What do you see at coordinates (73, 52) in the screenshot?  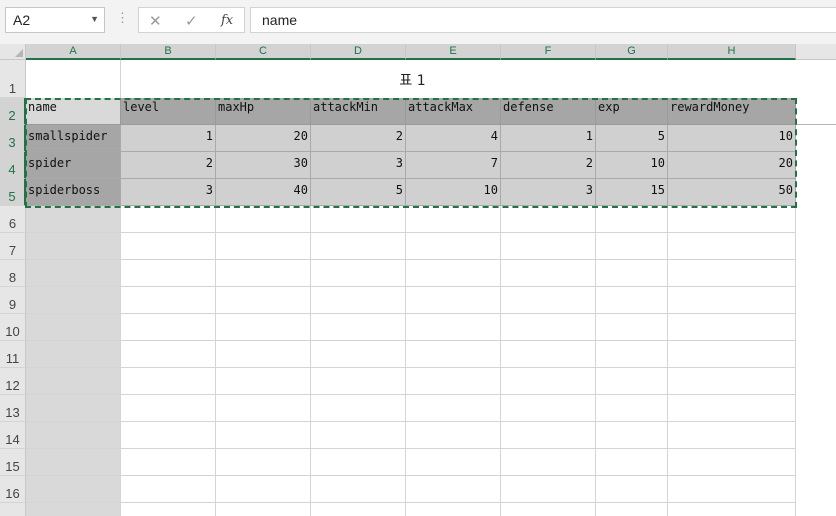 I see `column-header-a: A` at bounding box center [73, 52].